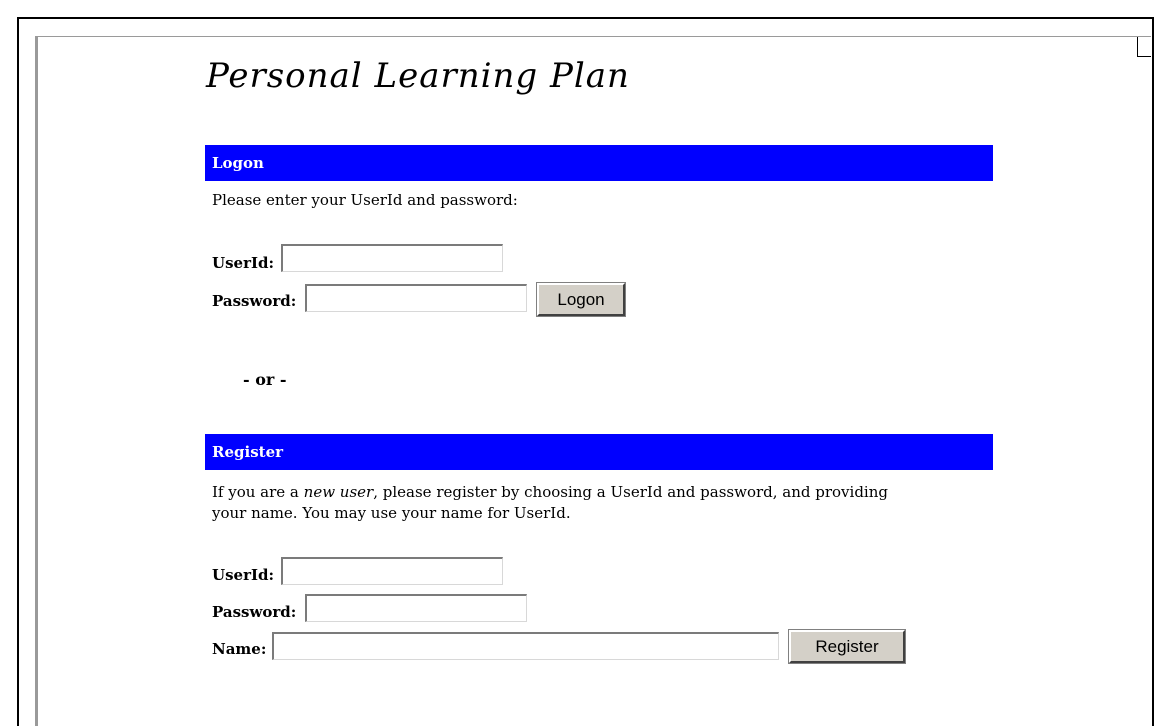 The image size is (1171, 726). I want to click on logon-instruction: Please enter your UserId and password:, so click(365, 200).